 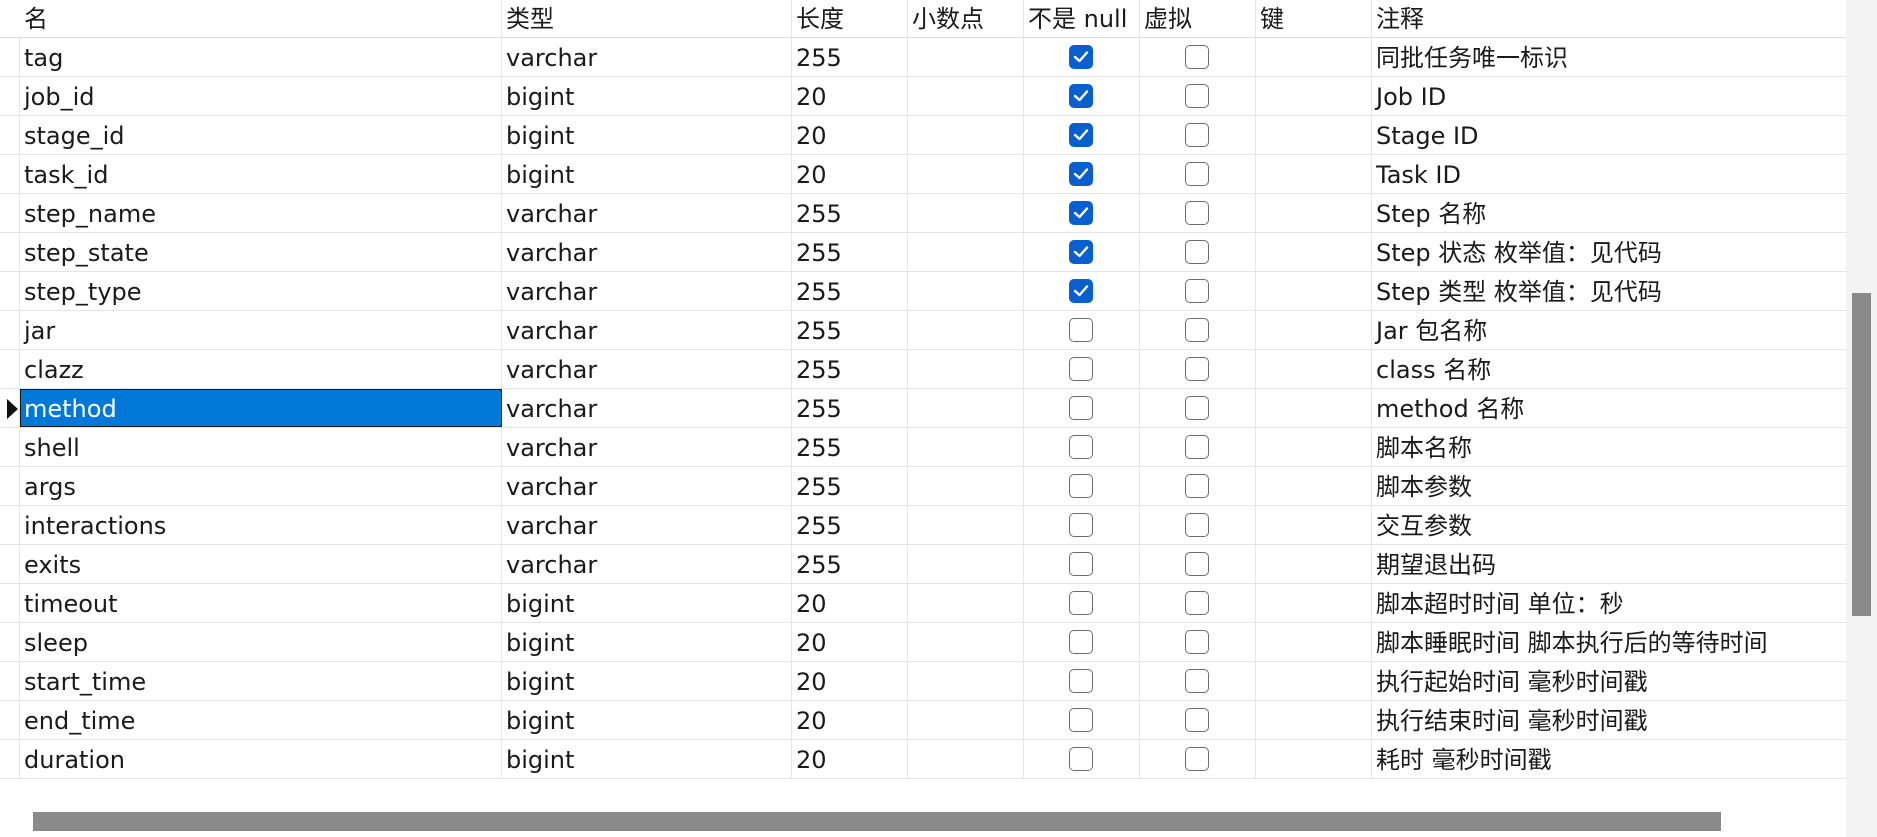 I want to click on column-header-not-null: 不是 null, so click(x=1082, y=18).